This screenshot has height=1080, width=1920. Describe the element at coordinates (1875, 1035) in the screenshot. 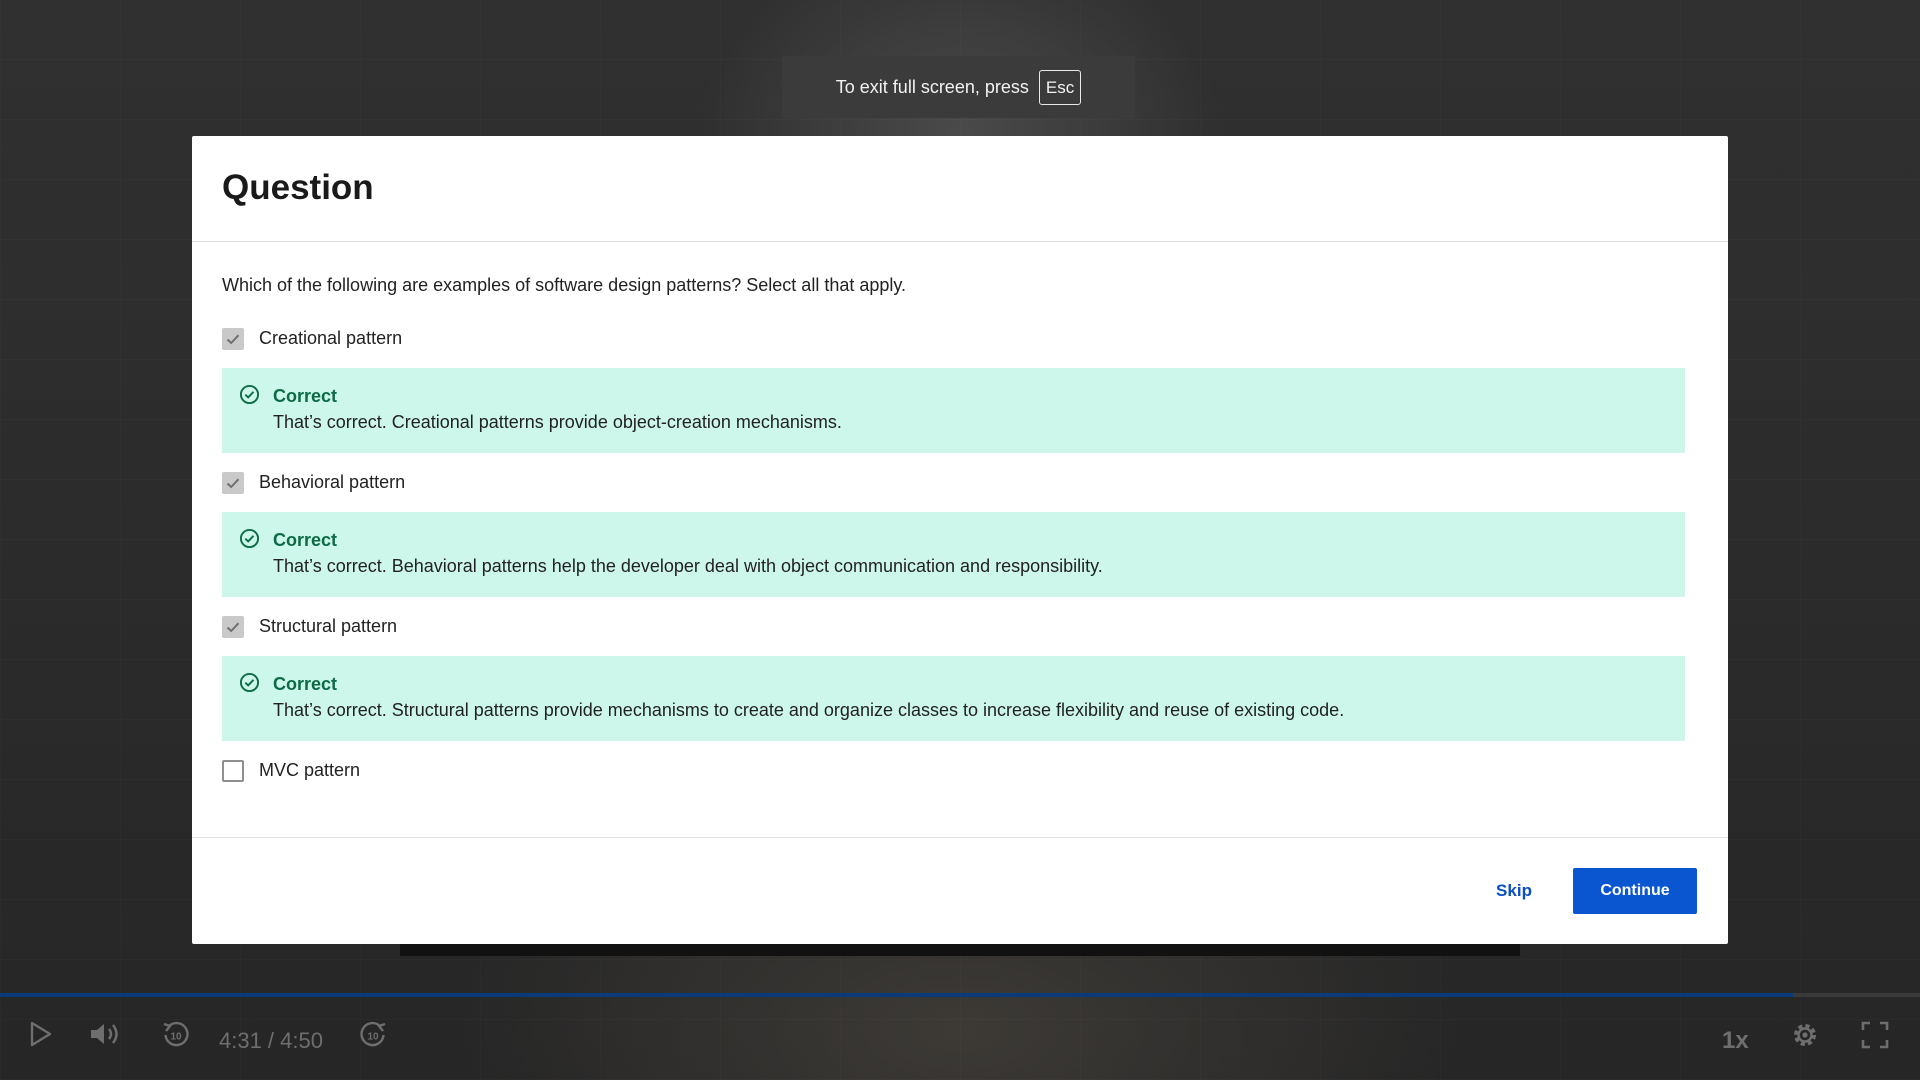

I see `fullscreen-exit-icon` at that location.